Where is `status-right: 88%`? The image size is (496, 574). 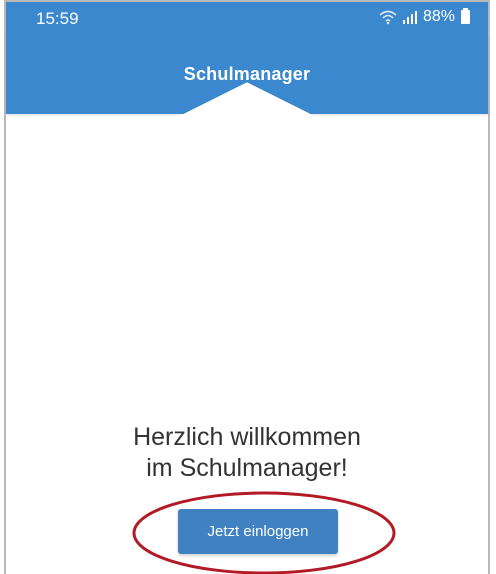 status-right: 88% is located at coordinates (424, 17).